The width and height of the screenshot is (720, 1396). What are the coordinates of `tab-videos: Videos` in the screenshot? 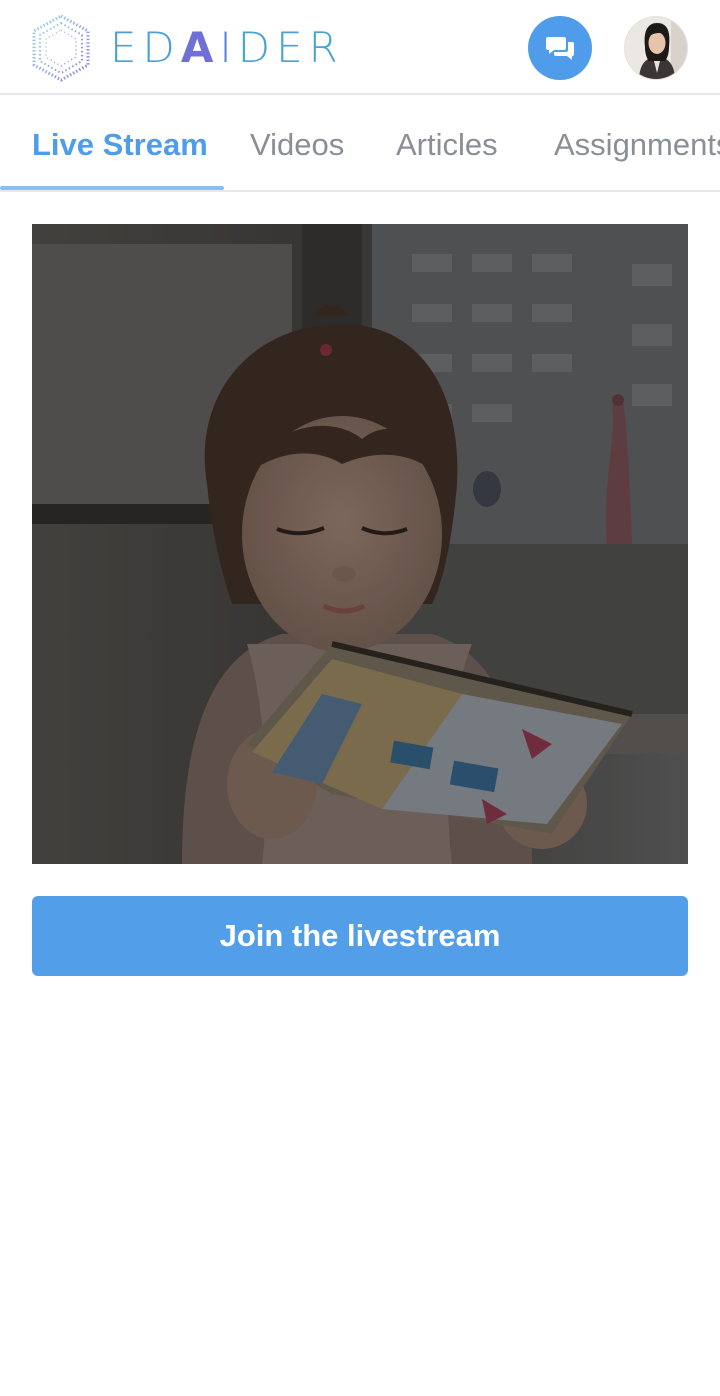 It's located at (297, 143).